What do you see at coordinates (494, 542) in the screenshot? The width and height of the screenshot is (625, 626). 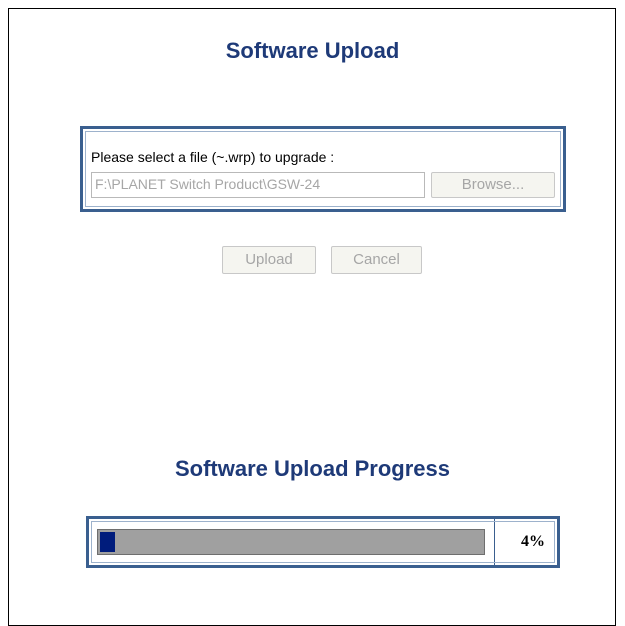 I see `progress-divider` at bounding box center [494, 542].